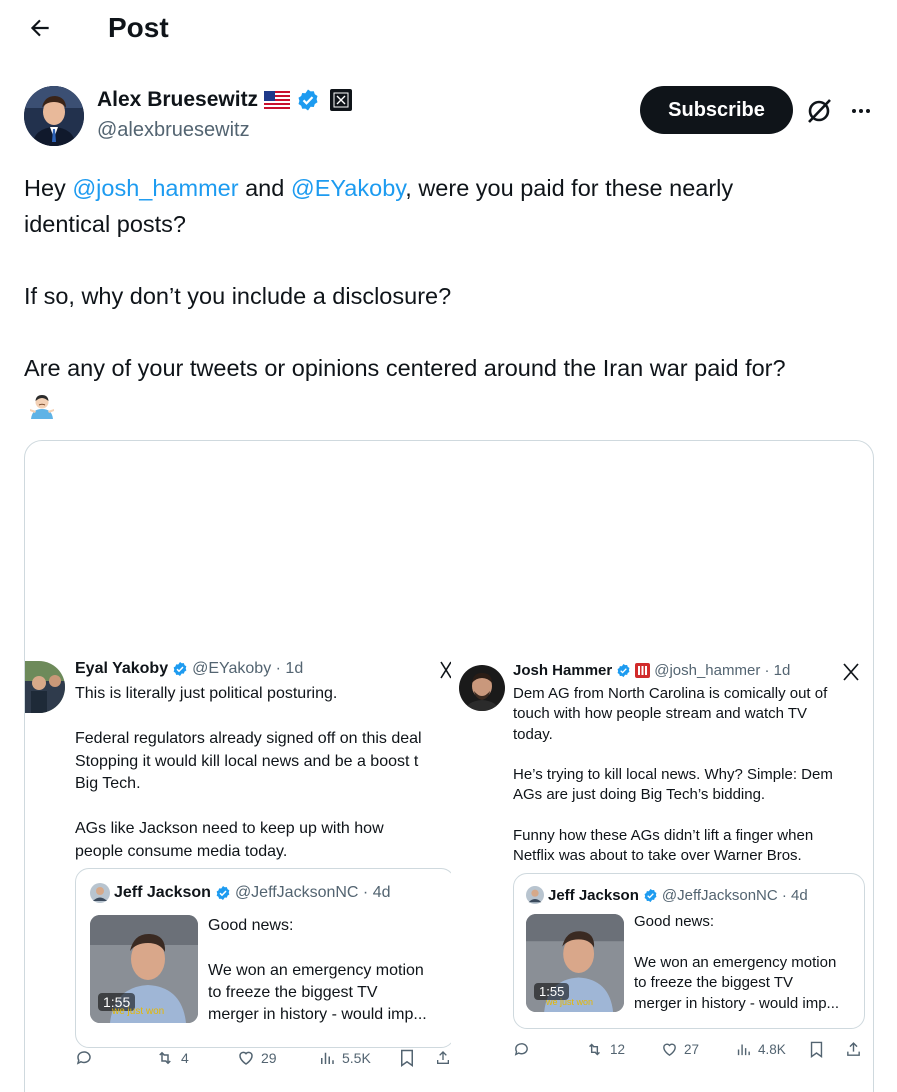  What do you see at coordinates (651, 670) in the screenshot?
I see `josh-hammer-name-row: Josh Hammer @josh_hammer · 1d` at bounding box center [651, 670].